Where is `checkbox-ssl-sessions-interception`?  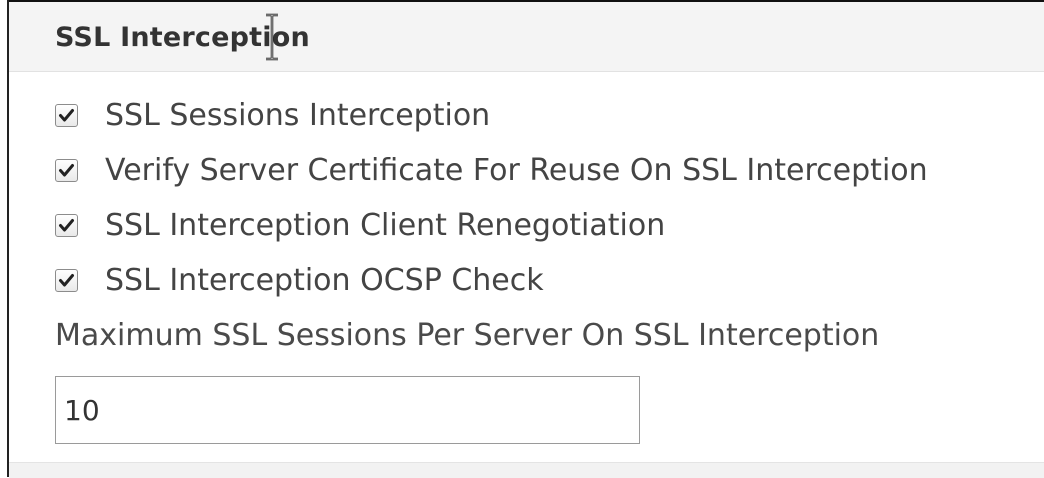
checkbox-ssl-sessions-interception is located at coordinates (66, 115).